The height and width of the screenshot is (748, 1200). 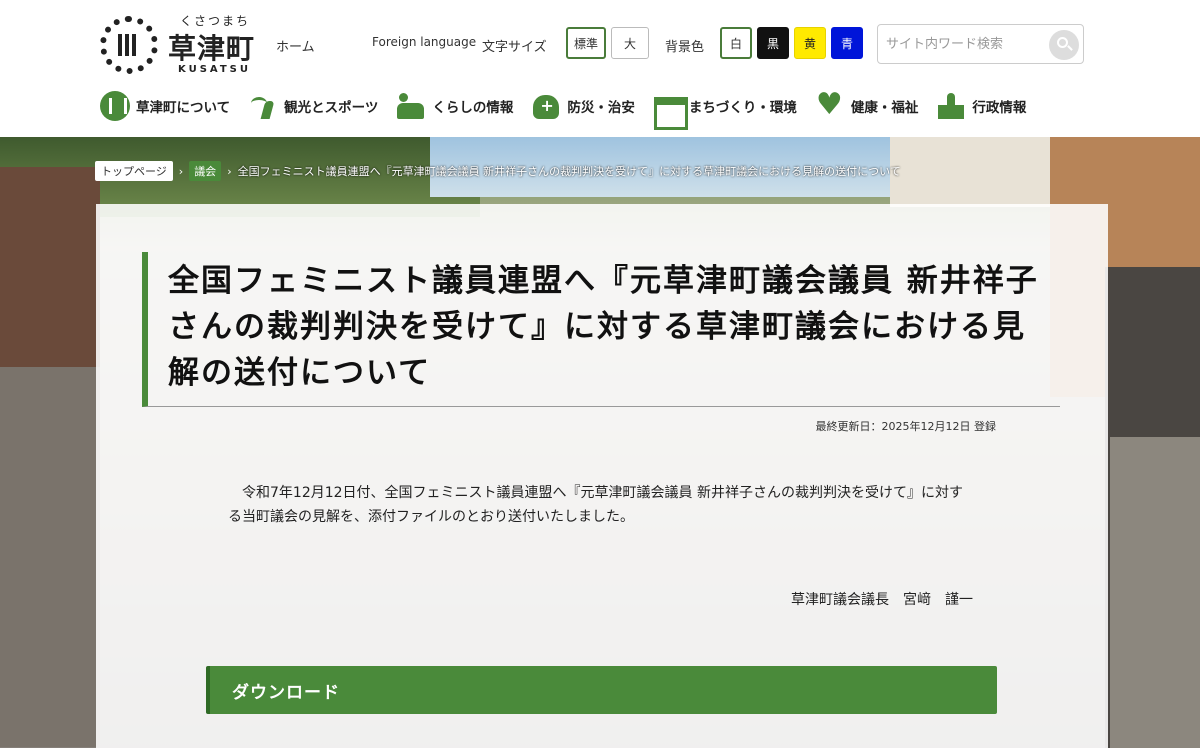 I want to click on gnav-item-tourism: 観光とスポーツ, so click(x=313, y=106).